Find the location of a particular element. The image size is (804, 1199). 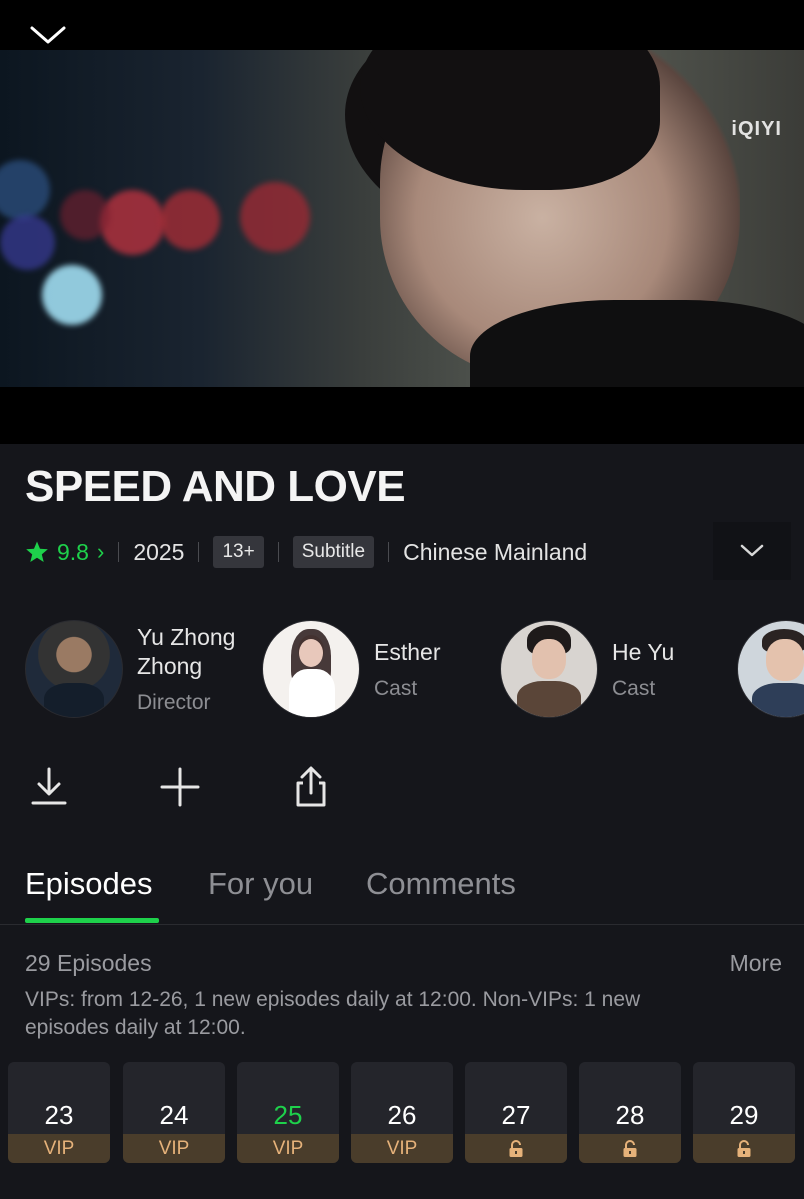

release-year: 2025 is located at coordinates (159, 551).